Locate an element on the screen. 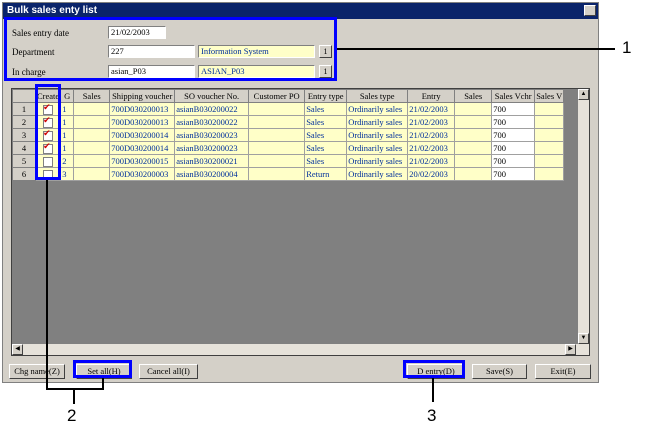 The width and height of the screenshot is (647, 433). in-charge-code-field: asian_P03 is located at coordinates (151, 71).